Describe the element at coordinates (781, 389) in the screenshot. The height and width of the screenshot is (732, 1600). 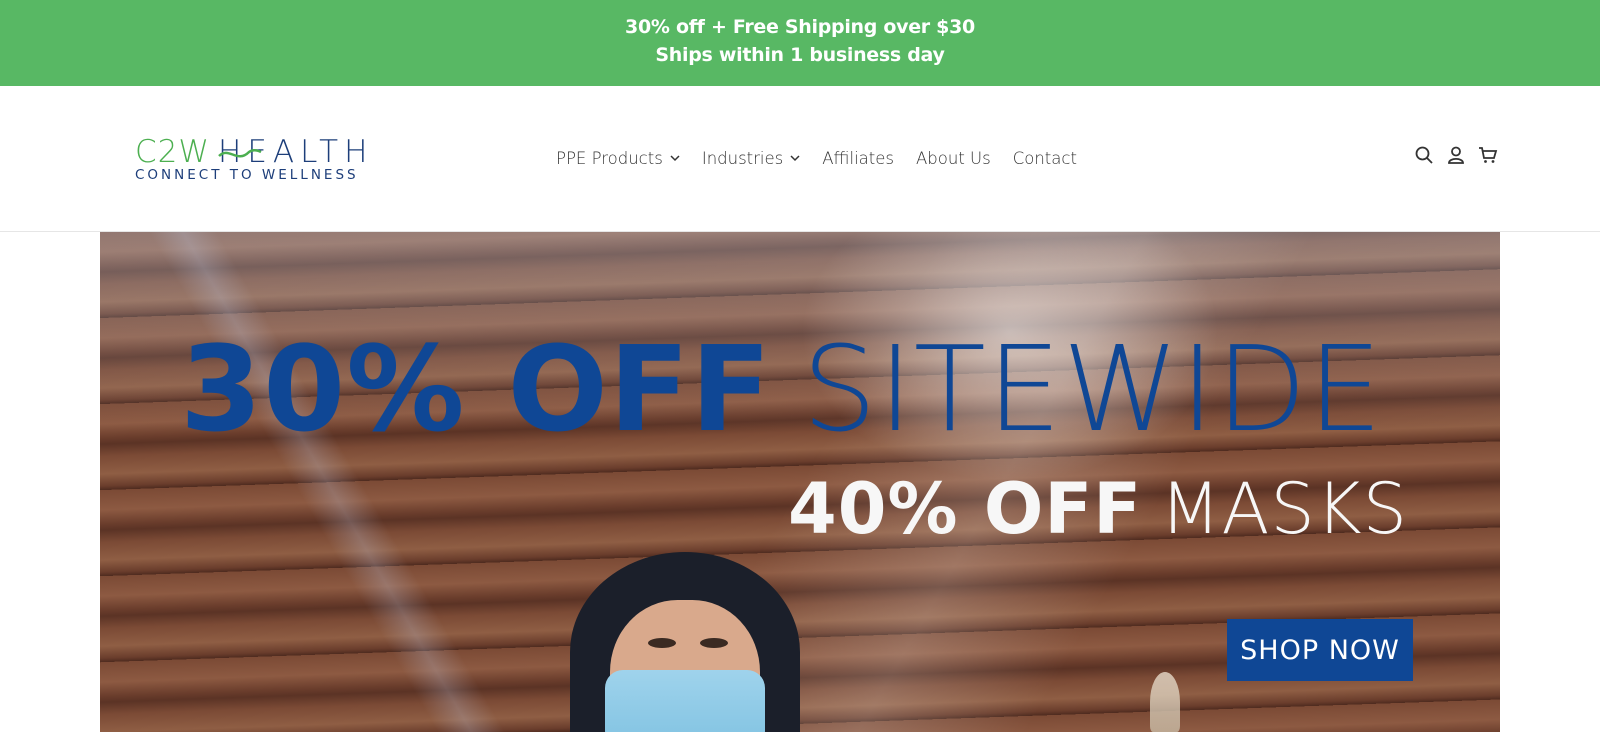
I see `hero-headline: 30% OFF SITEWIDE` at that location.